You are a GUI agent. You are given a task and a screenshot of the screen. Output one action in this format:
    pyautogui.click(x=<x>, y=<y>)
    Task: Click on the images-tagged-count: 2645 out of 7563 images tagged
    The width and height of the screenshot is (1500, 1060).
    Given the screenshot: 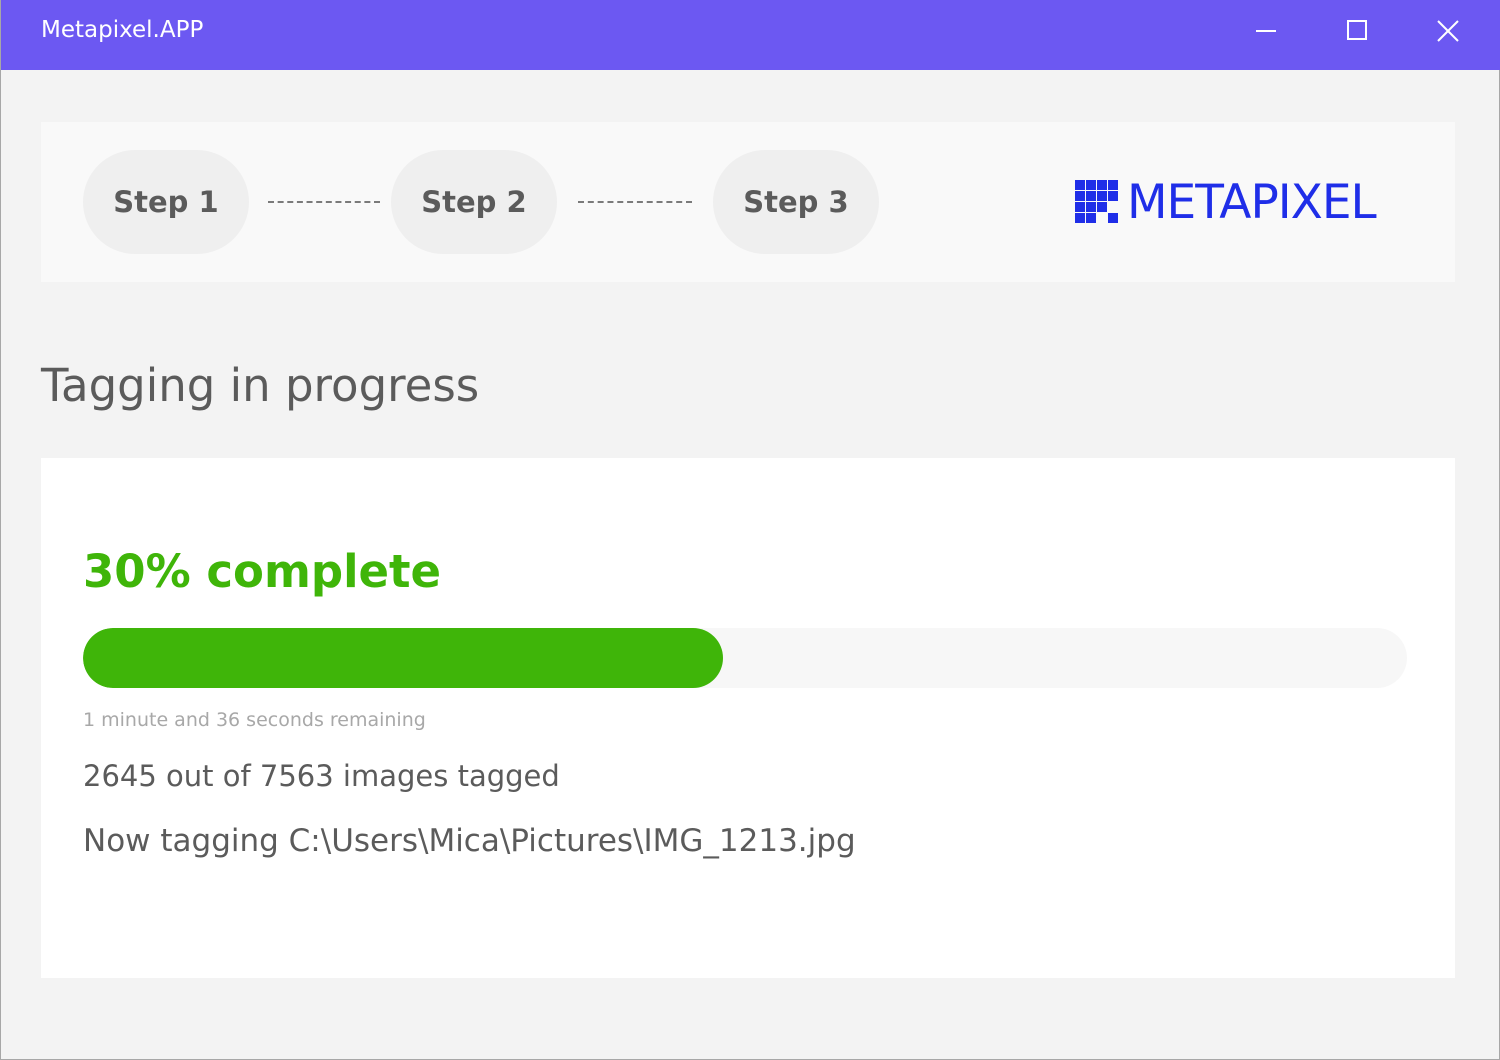 What is the action you would take?
    pyautogui.click(x=321, y=776)
    